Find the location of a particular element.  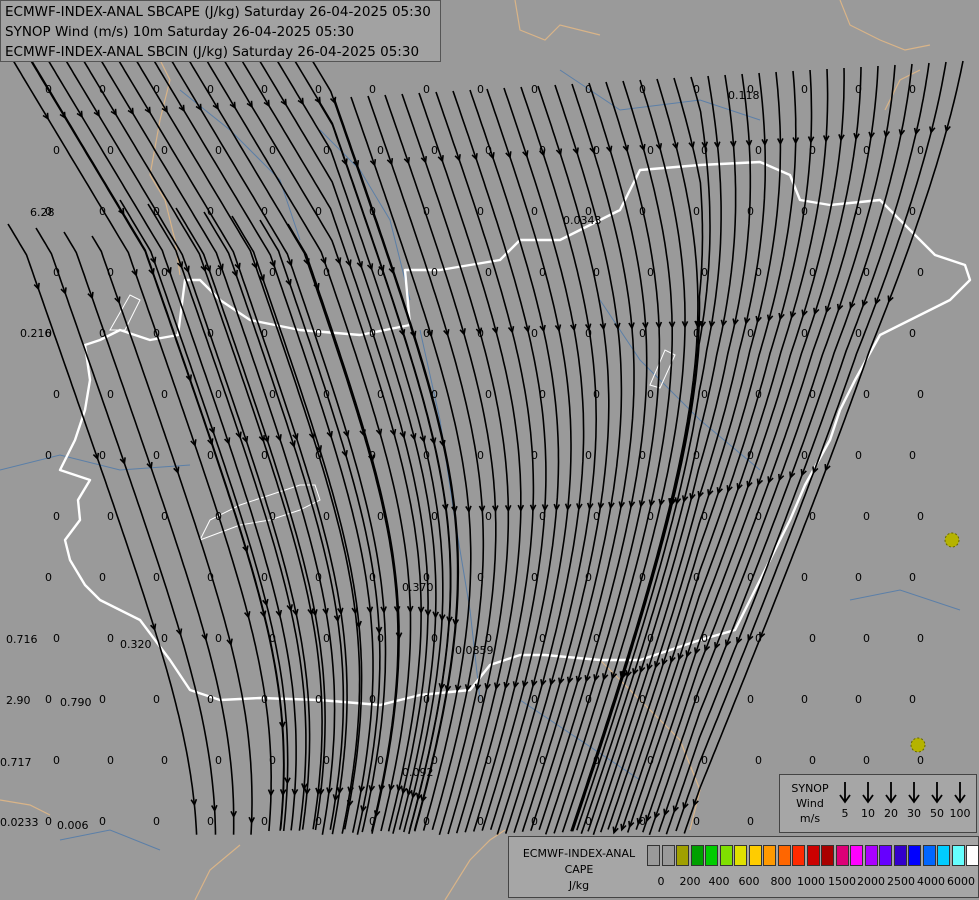

wind-barb-sample: 20 is located at coordinates (891, 800).